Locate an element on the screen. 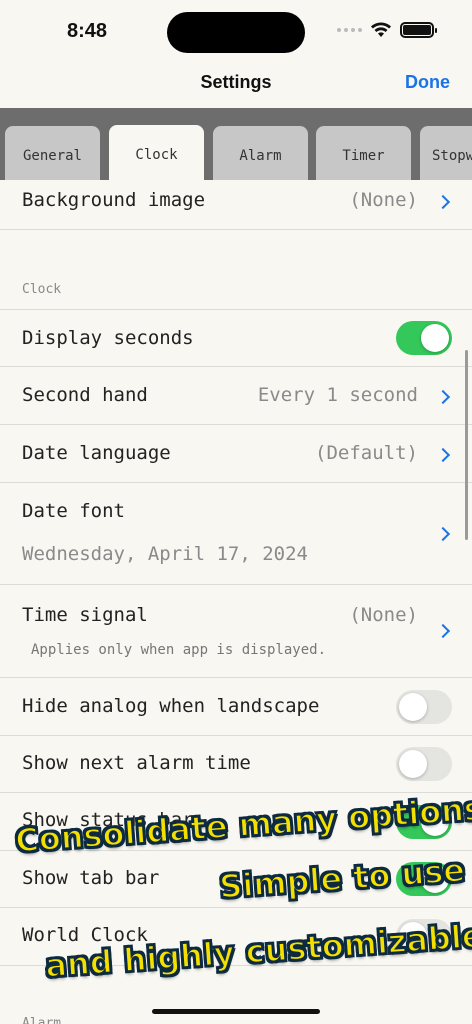  cellular-signal-icon is located at coordinates (349, 30).